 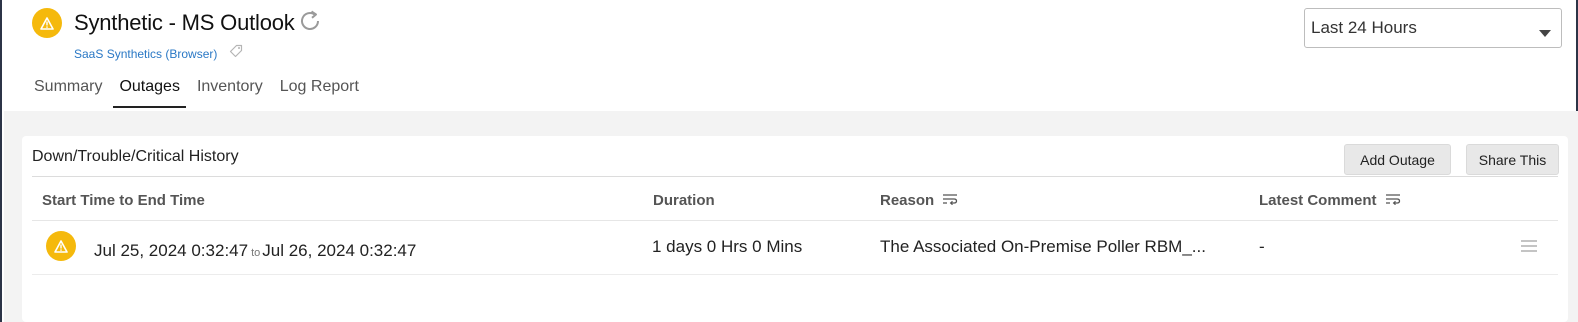 What do you see at coordinates (1545, 34) in the screenshot?
I see `caret-down-icon` at bounding box center [1545, 34].